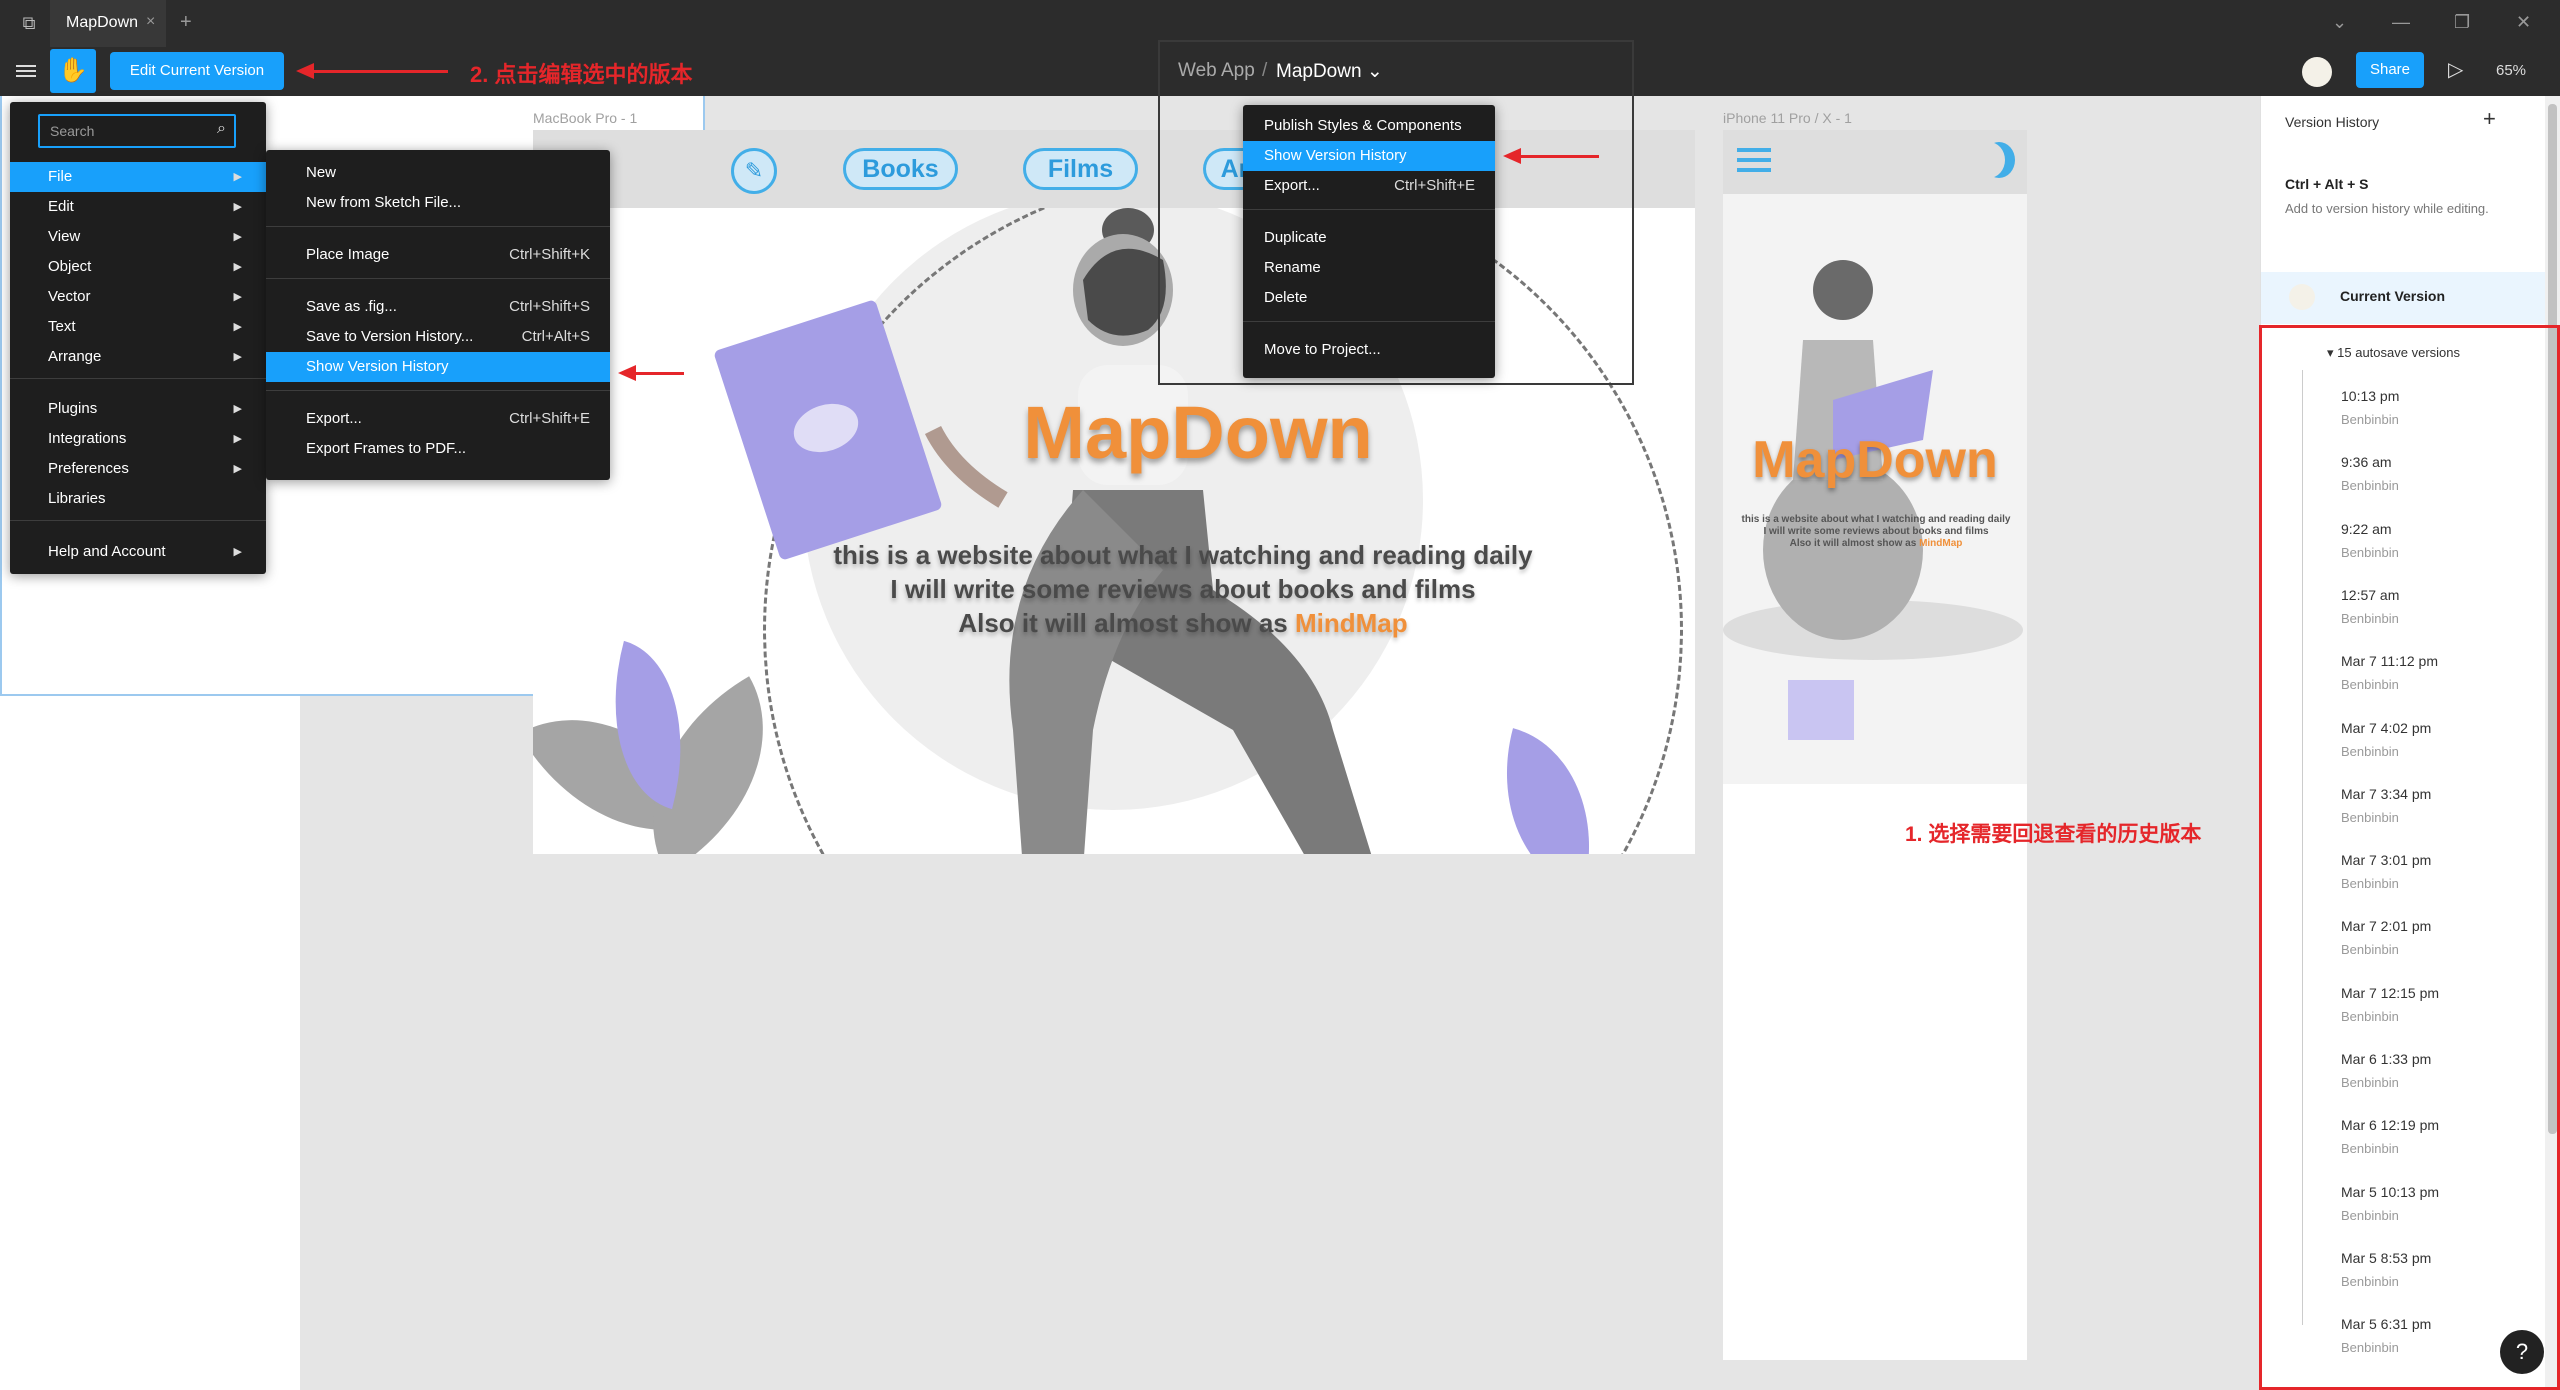  What do you see at coordinates (138, 327) in the screenshot?
I see `main-menu-item-text: Text ▶` at bounding box center [138, 327].